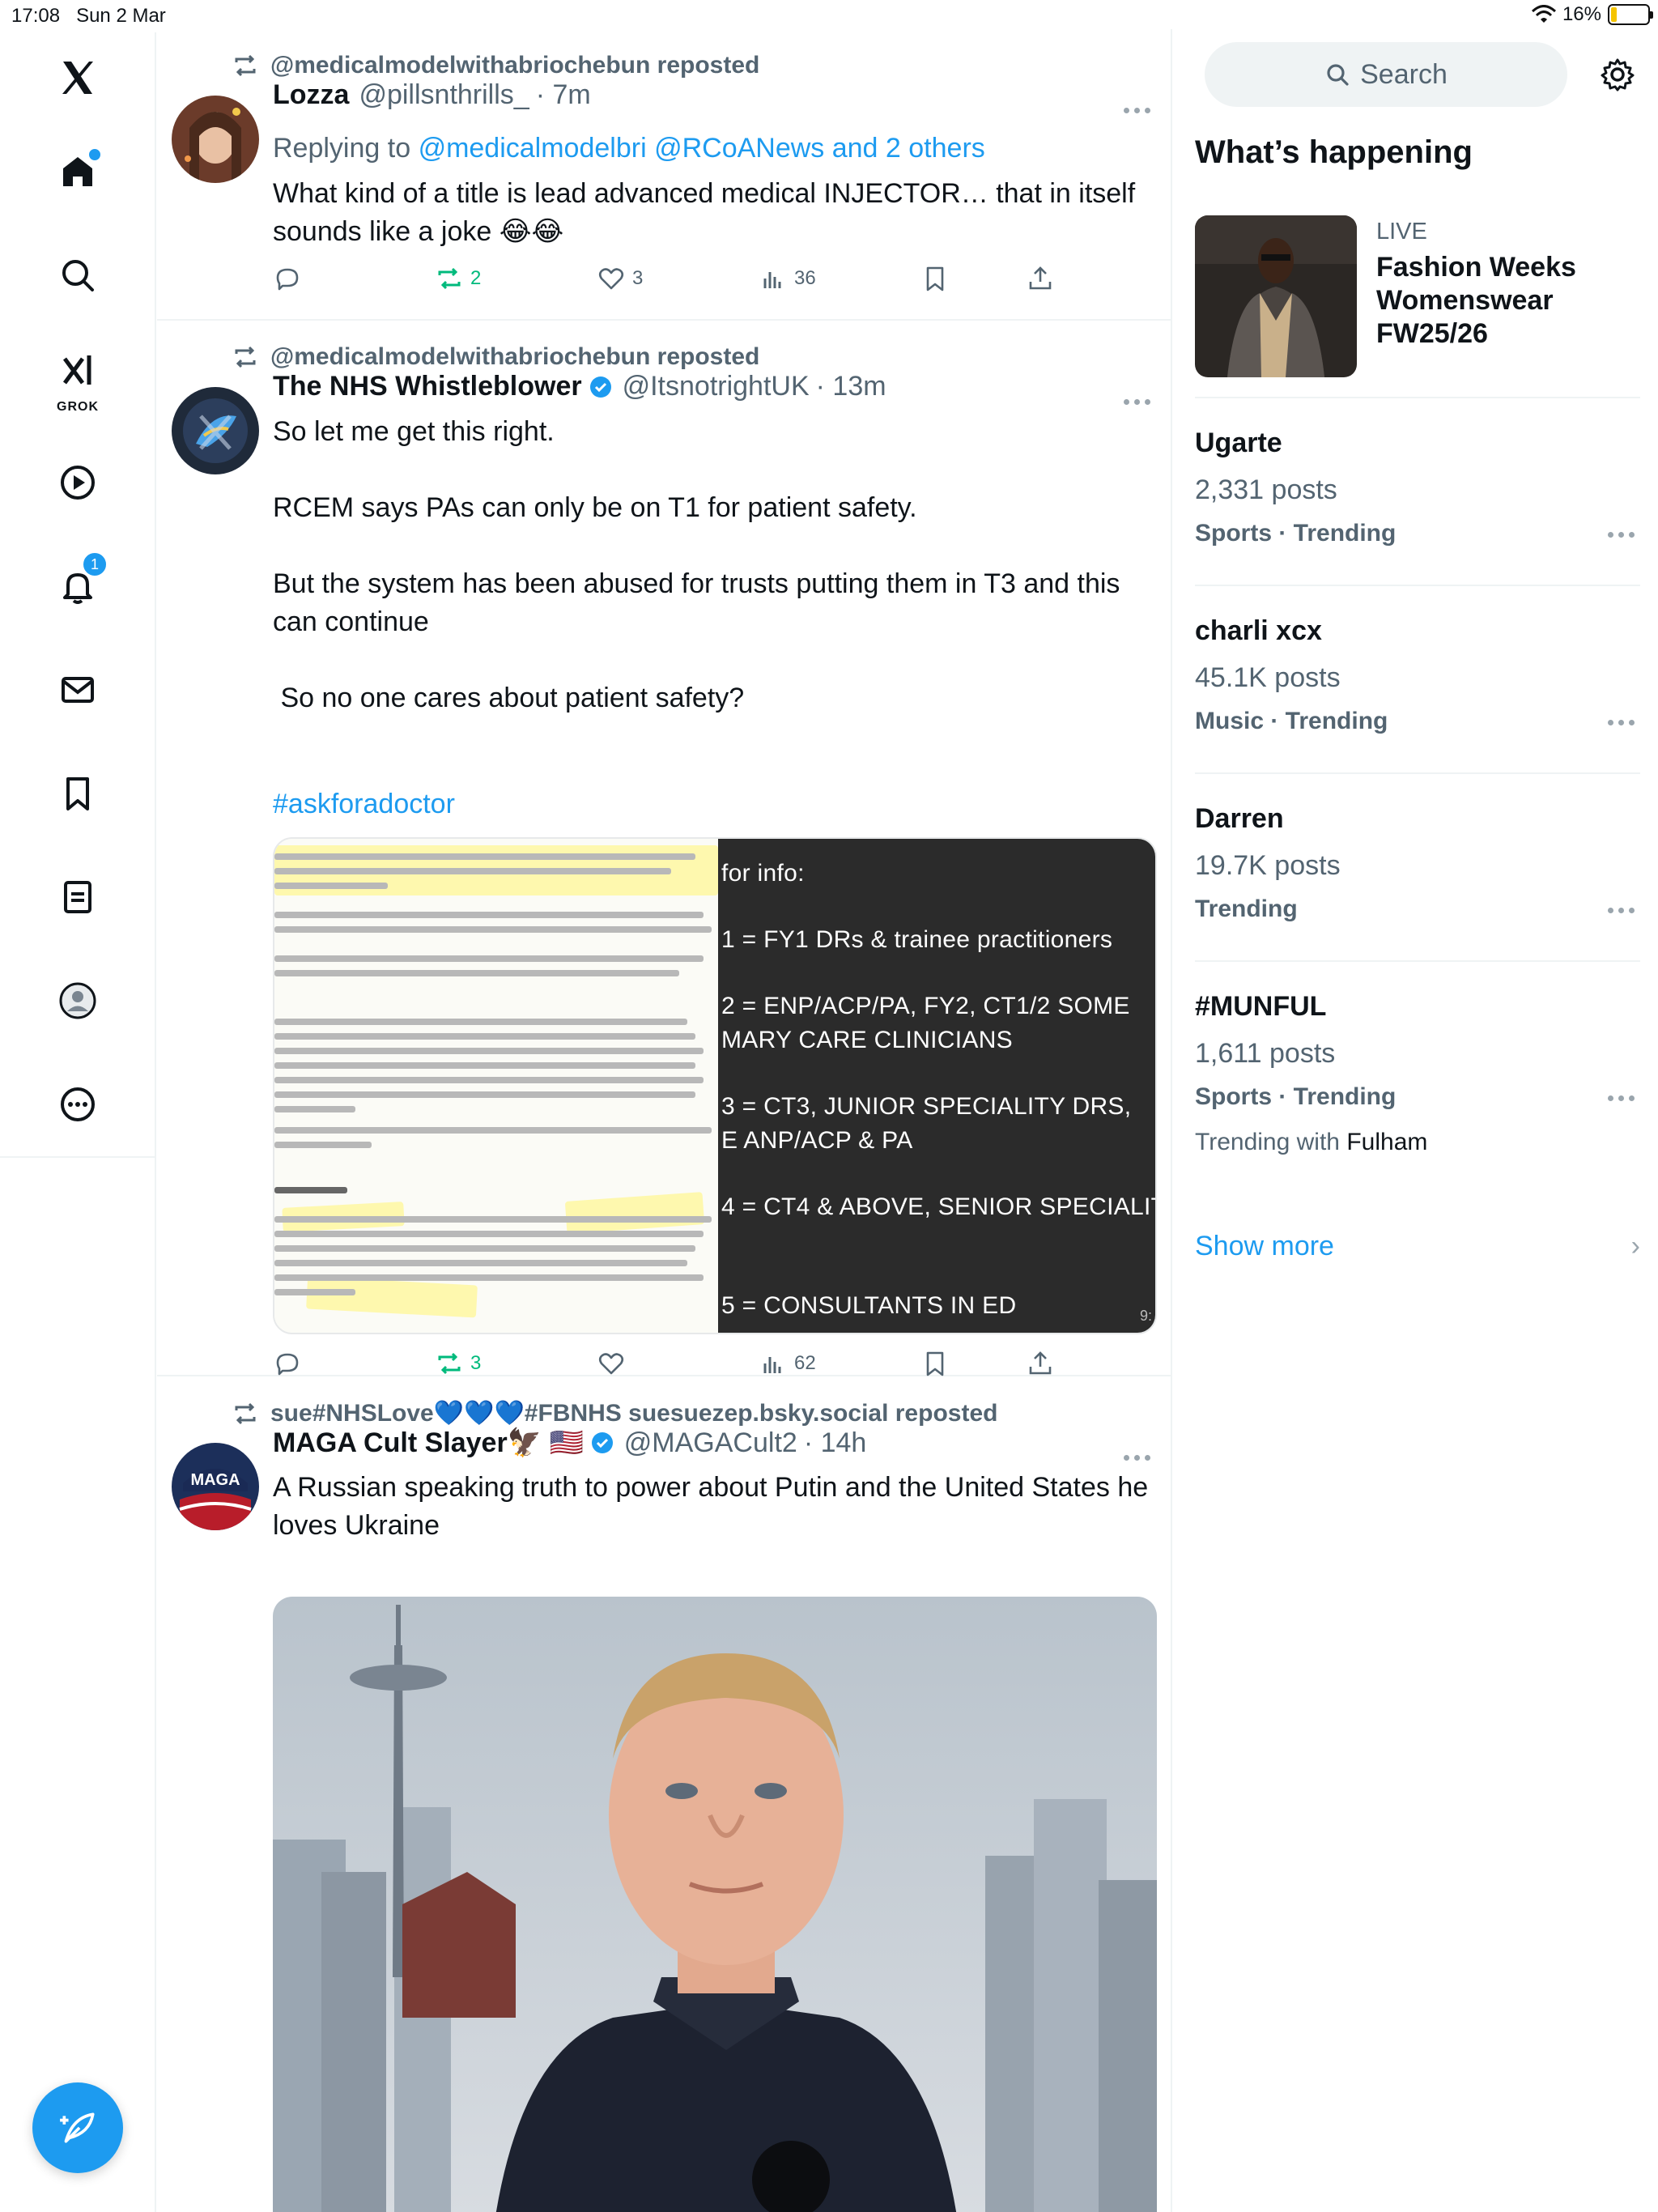 This screenshot has height=2212, width=1658. I want to click on tweet-header: MAGA Cult Slayer🦅 🇺🇸 @MAGACult2 · 14h, so click(569, 1443).